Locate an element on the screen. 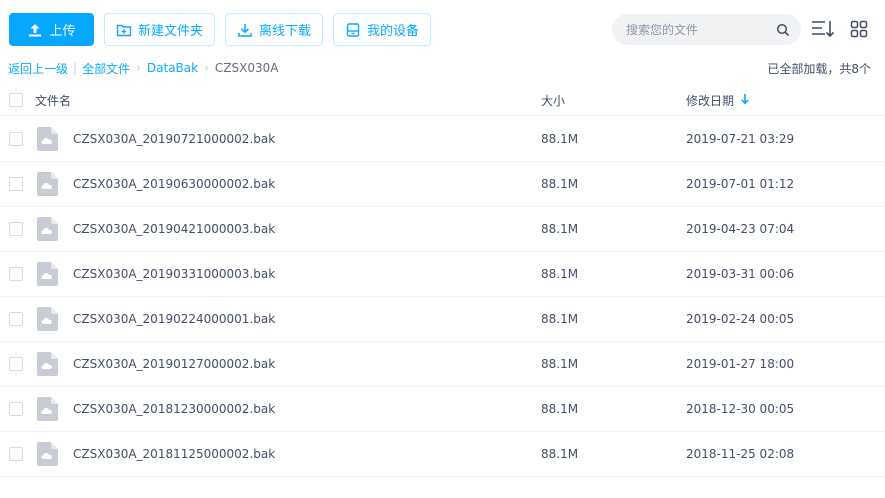 The image size is (885, 498). breadcrumb-all-files-link: 全部文件 is located at coordinates (106, 68).